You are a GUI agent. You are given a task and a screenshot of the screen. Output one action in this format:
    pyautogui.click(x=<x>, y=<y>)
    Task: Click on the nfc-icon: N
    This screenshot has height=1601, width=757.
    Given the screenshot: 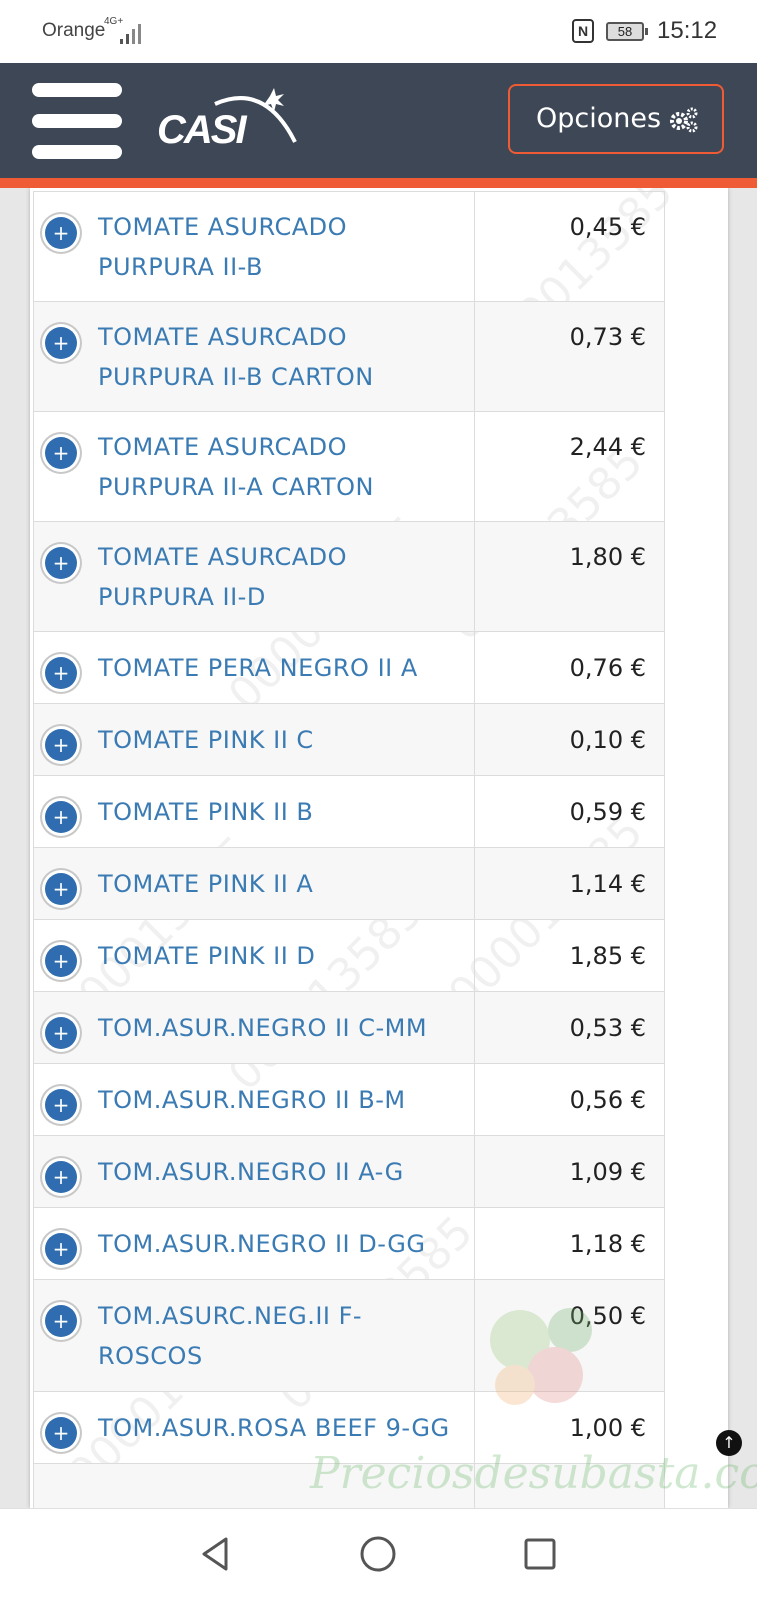 What is the action you would take?
    pyautogui.click(x=583, y=31)
    